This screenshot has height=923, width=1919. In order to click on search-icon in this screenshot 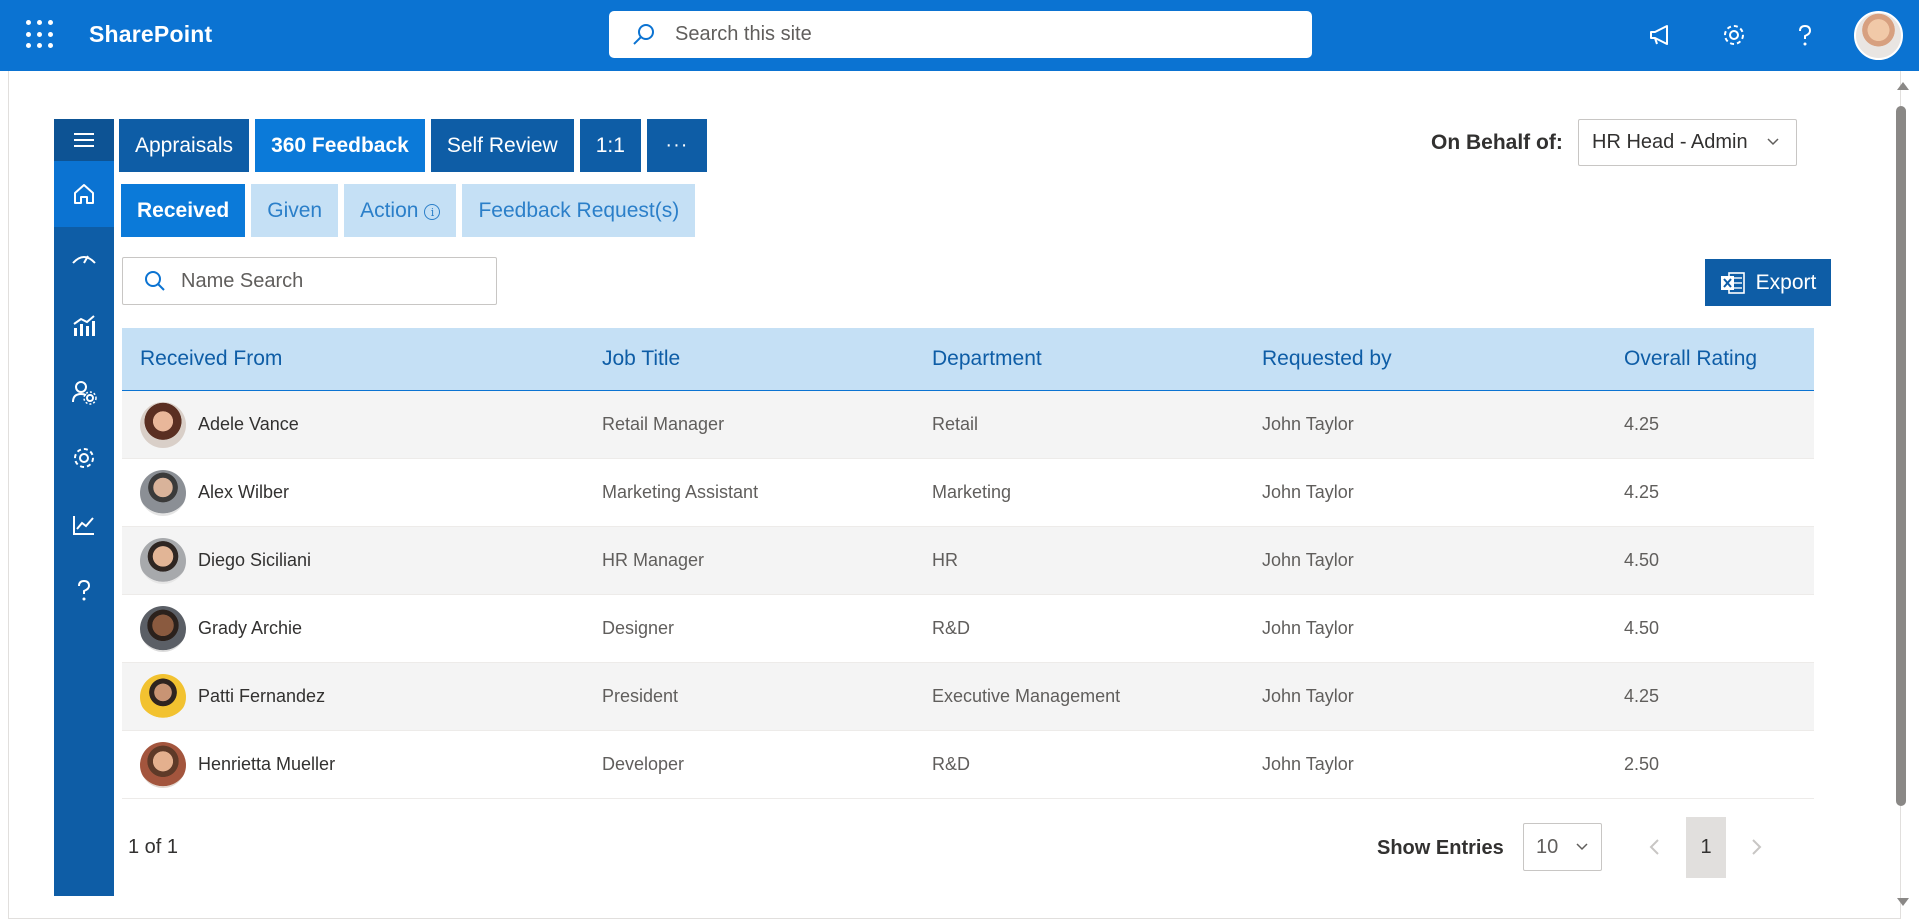, I will do `click(643, 34)`.